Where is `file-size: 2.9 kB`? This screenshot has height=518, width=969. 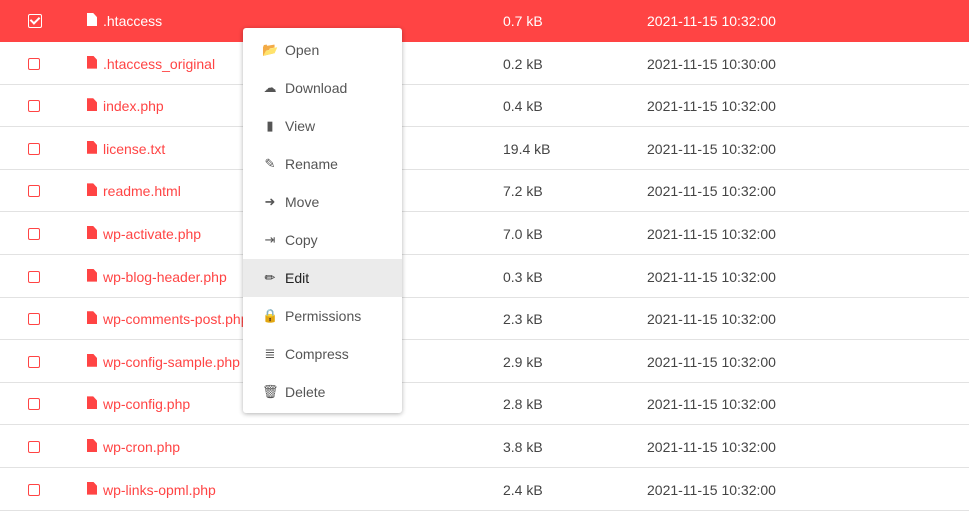 file-size: 2.9 kB is located at coordinates (523, 361).